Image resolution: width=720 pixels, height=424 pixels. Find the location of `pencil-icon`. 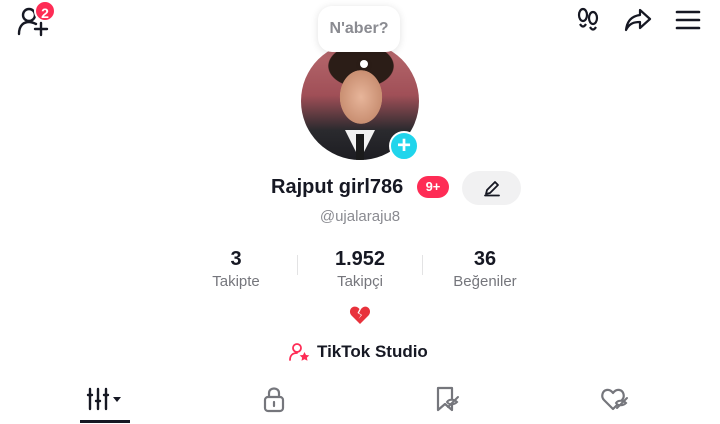

pencil-icon is located at coordinates (491, 189).